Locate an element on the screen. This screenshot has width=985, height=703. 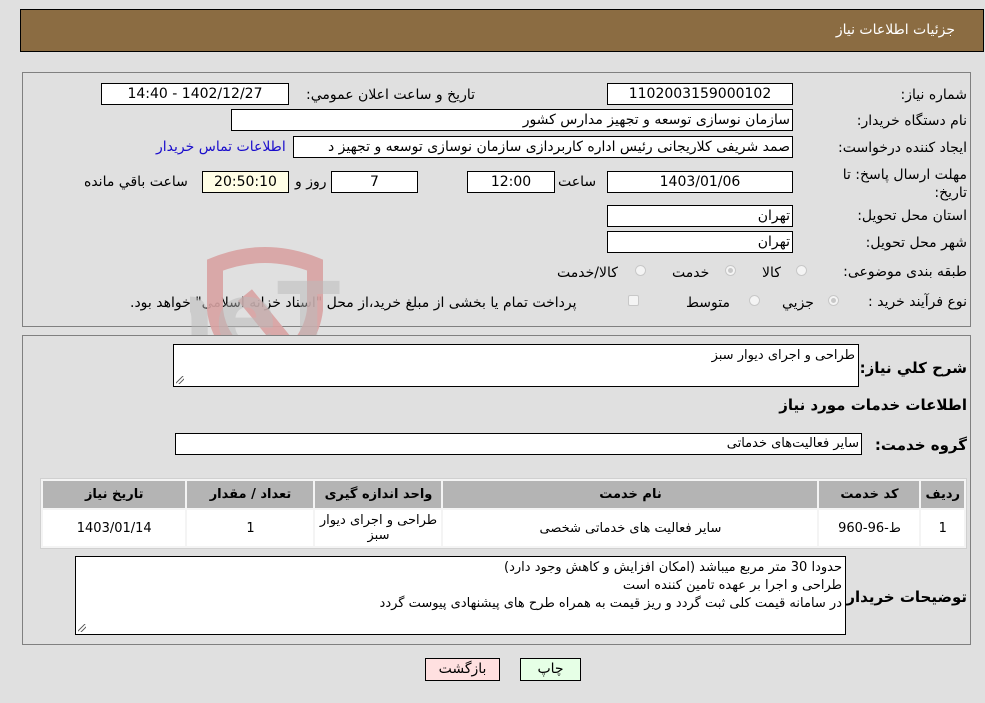
back-button: بازگشت is located at coordinates (462, 669).